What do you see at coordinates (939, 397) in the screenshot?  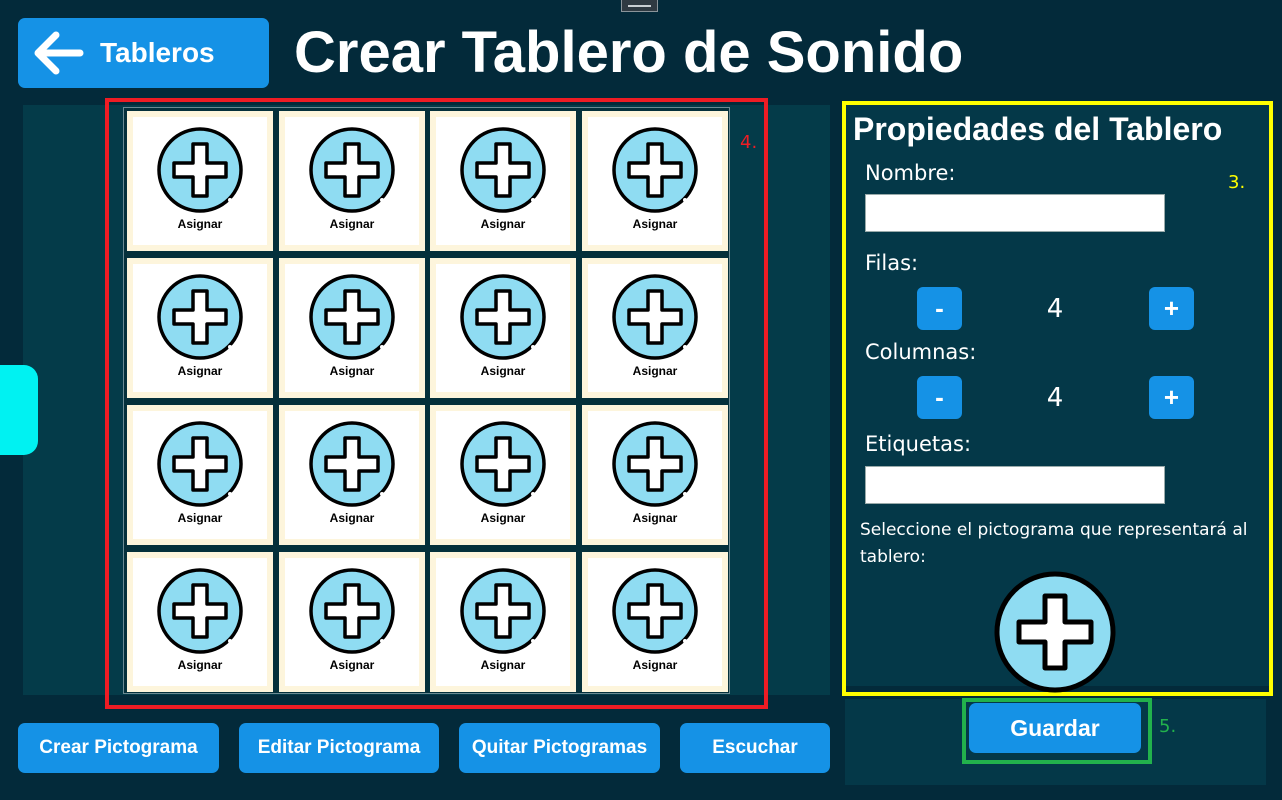 I see `columns-decrement-button: -` at bounding box center [939, 397].